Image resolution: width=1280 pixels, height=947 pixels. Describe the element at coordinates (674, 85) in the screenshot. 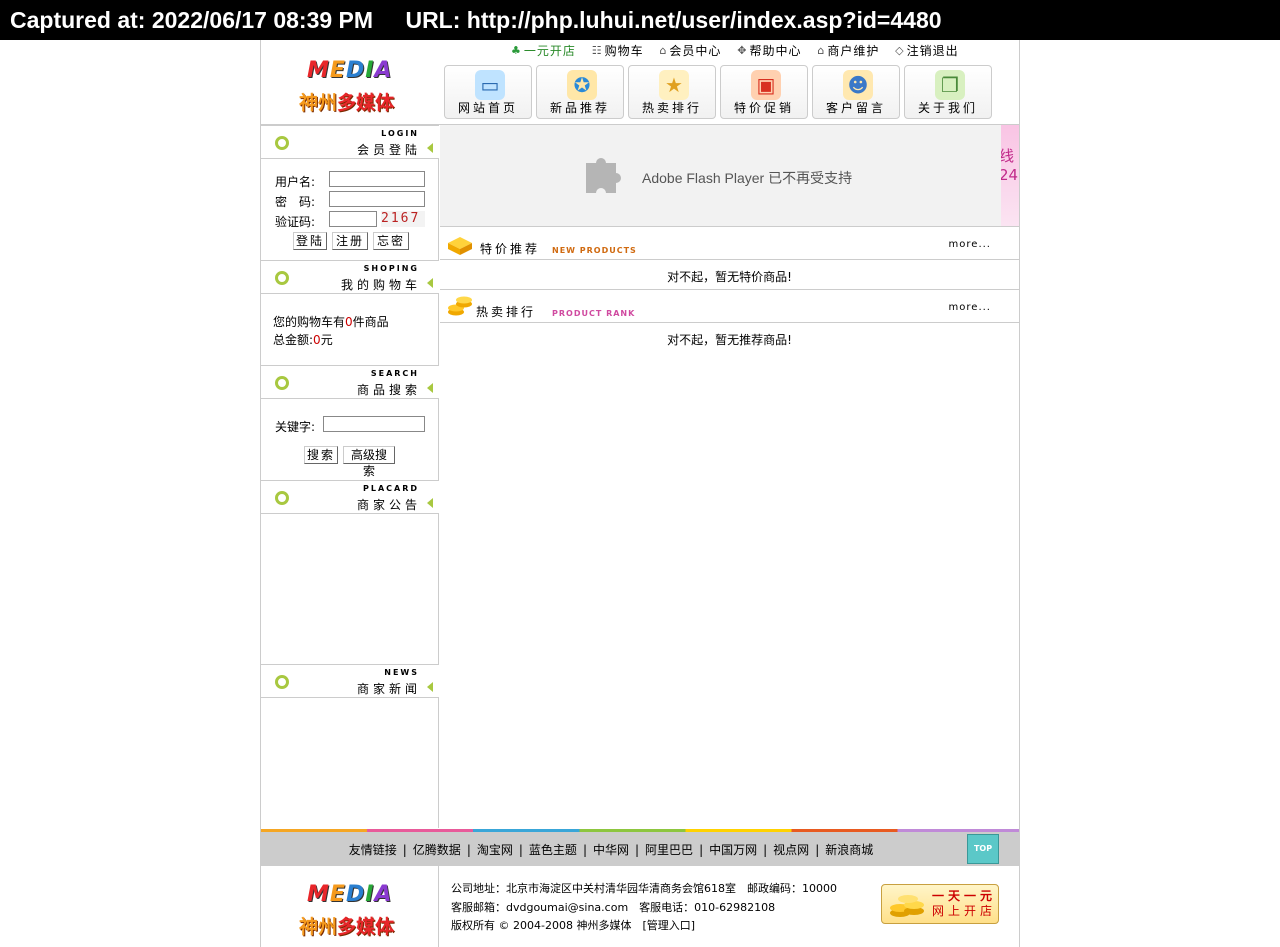

I see `star-box-icon: ★` at that location.